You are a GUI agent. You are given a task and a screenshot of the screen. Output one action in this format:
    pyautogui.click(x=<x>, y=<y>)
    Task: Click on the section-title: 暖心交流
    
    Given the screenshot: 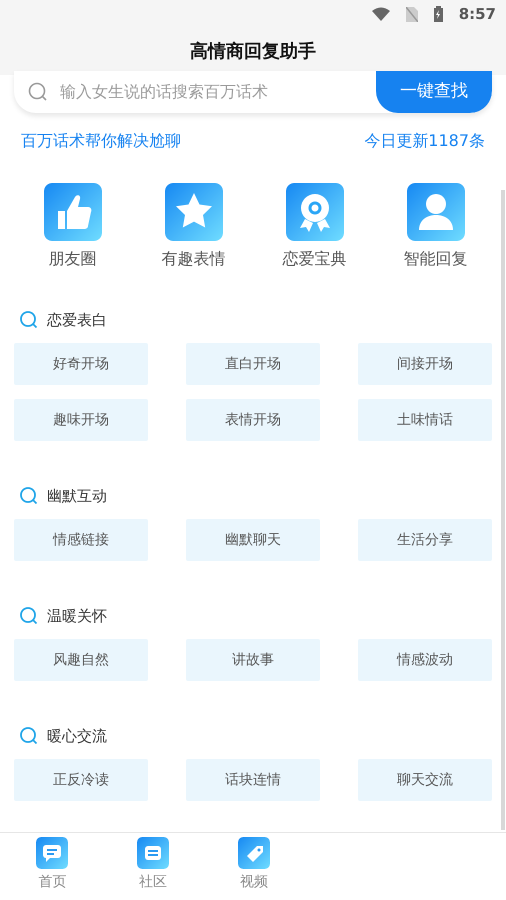 What is the action you would take?
    pyautogui.click(x=77, y=736)
    